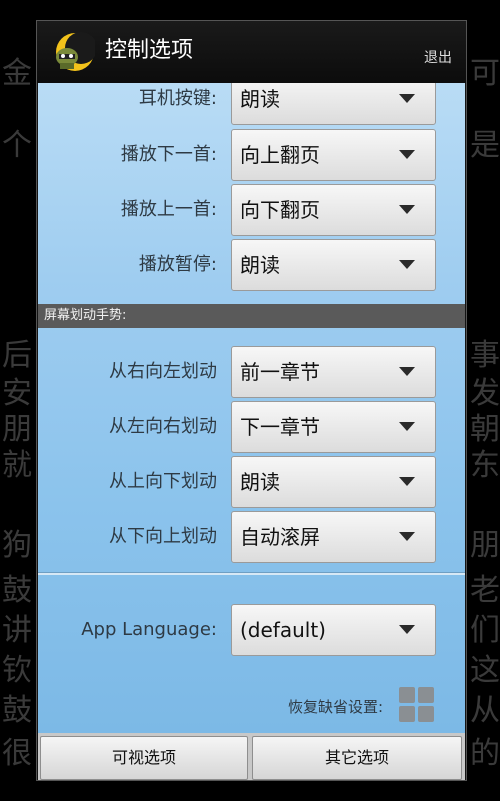 This screenshot has width=500, height=801. Describe the element at coordinates (485, 753) in the screenshot. I see `bg-char: 的` at that location.